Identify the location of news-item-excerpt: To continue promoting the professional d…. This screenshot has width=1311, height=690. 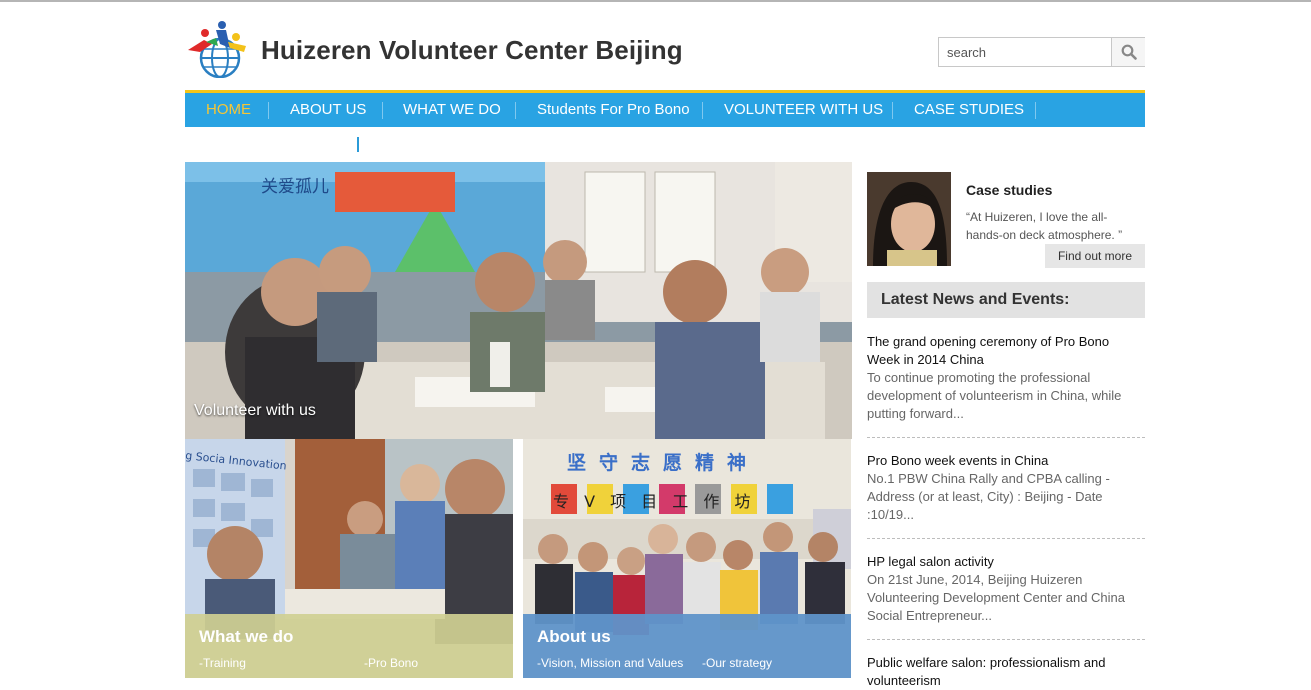
(994, 395).